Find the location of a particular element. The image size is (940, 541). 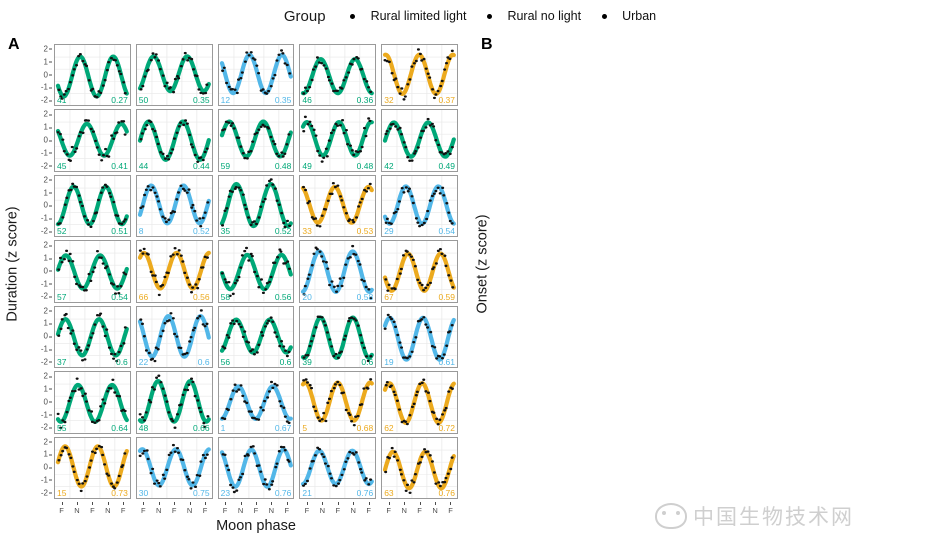

facet-id-label: 67 is located at coordinates (389, 296).